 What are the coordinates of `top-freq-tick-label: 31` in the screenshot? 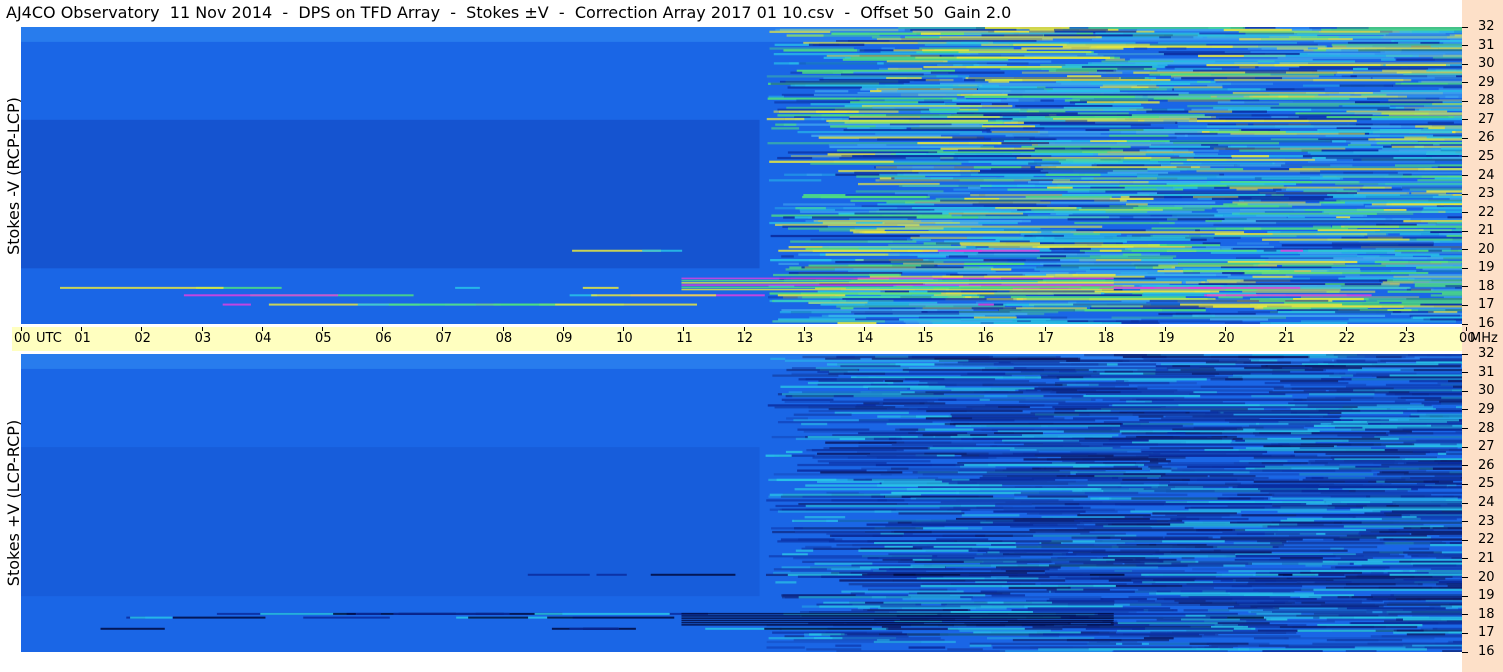 It's located at (1486, 45).